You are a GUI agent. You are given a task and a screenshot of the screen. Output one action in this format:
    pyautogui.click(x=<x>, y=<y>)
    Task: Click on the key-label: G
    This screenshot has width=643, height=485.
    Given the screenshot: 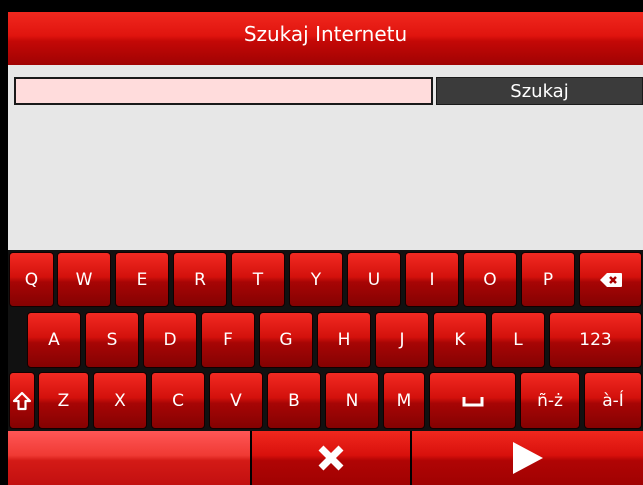 What is the action you would take?
    pyautogui.click(x=286, y=340)
    